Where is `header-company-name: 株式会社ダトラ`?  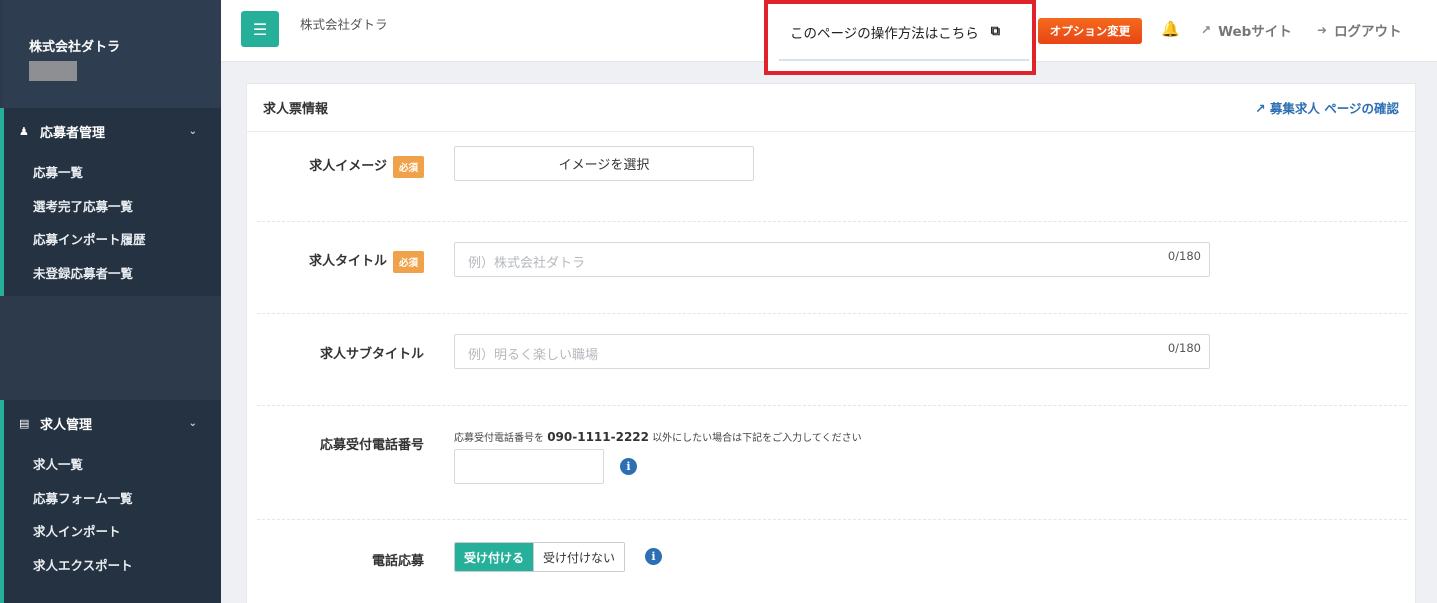
header-company-name: 株式会社ダトラ is located at coordinates (344, 24).